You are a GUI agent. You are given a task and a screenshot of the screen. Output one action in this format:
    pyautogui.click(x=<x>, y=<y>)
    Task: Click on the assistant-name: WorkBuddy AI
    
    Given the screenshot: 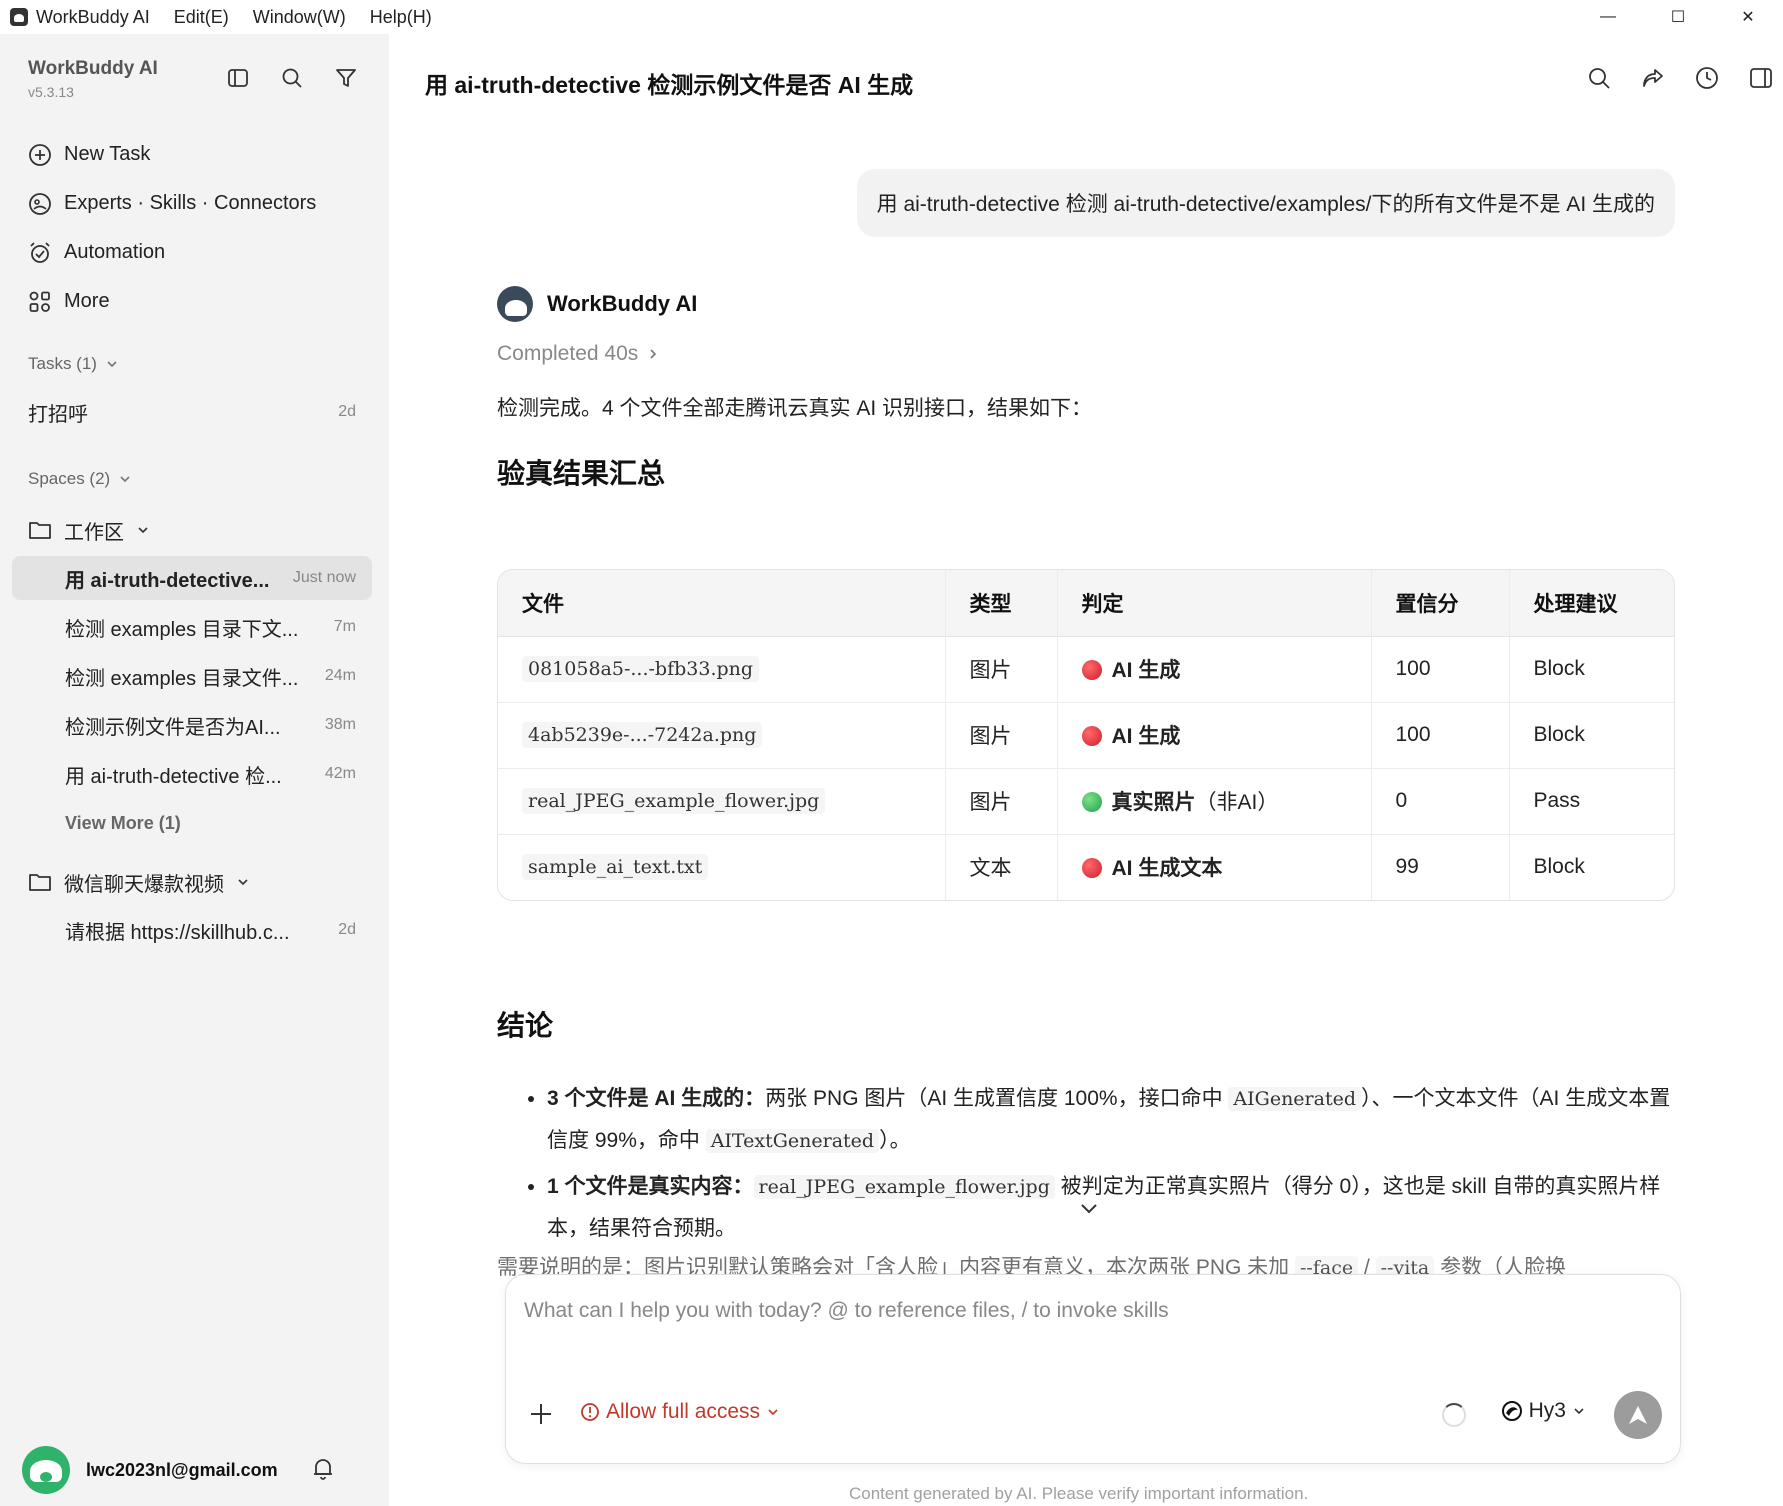 What is the action you would take?
    pyautogui.click(x=622, y=303)
    